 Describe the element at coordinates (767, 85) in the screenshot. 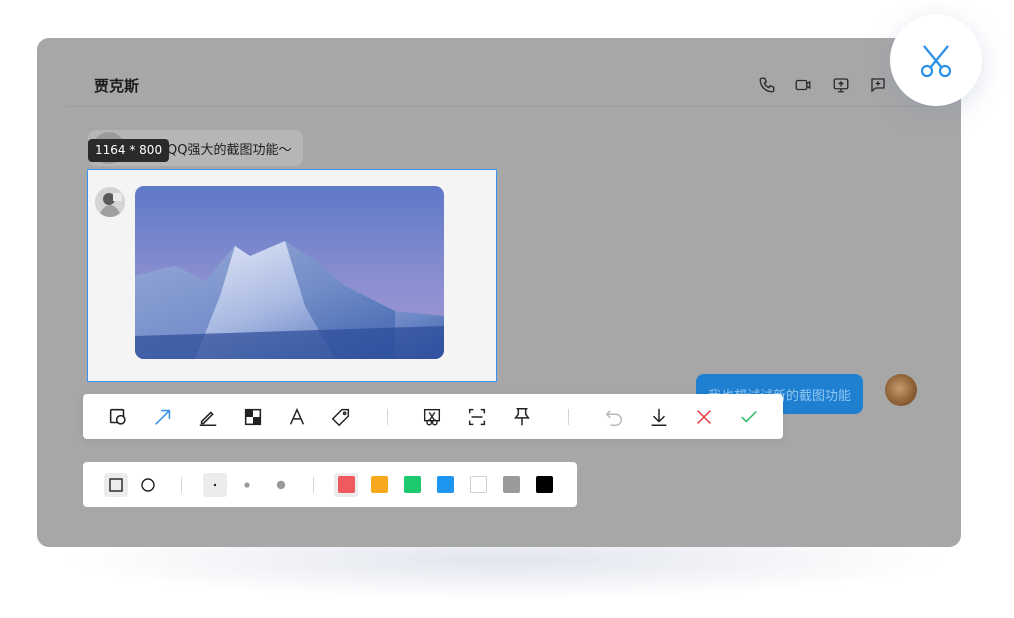

I see `phone-icon` at that location.